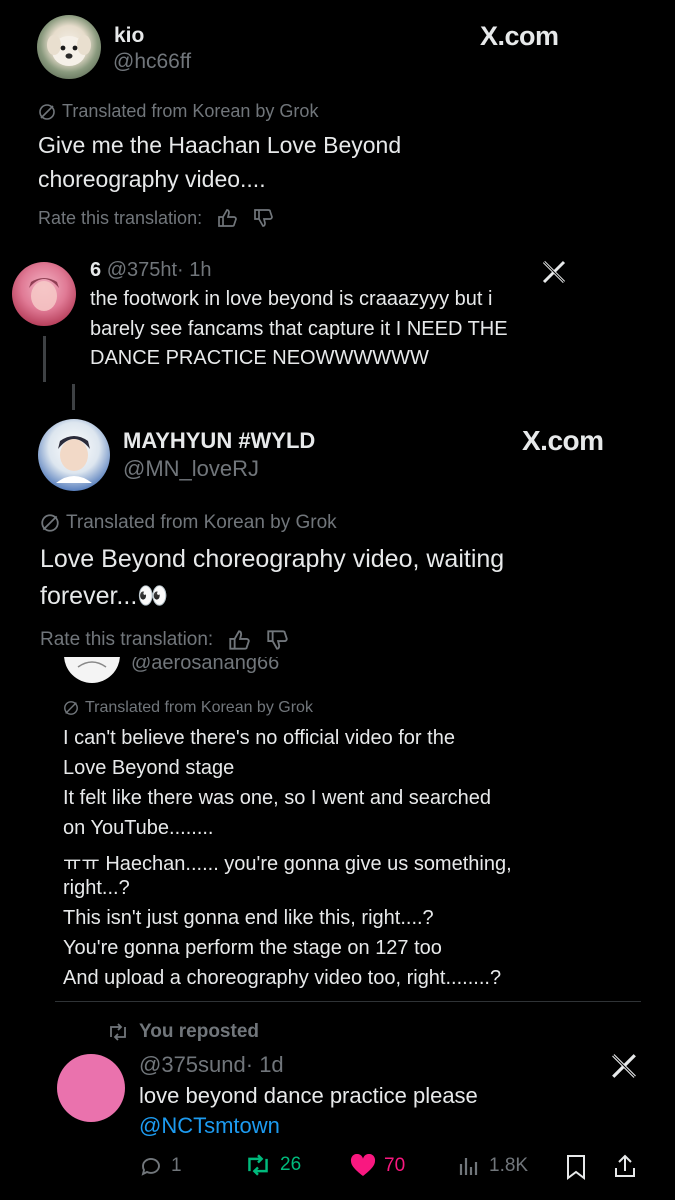 The width and height of the screenshot is (675, 1200). What do you see at coordinates (205, 666) in the screenshot?
I see `user-handle: @aerosanang66` at bounding box center [205, 666].